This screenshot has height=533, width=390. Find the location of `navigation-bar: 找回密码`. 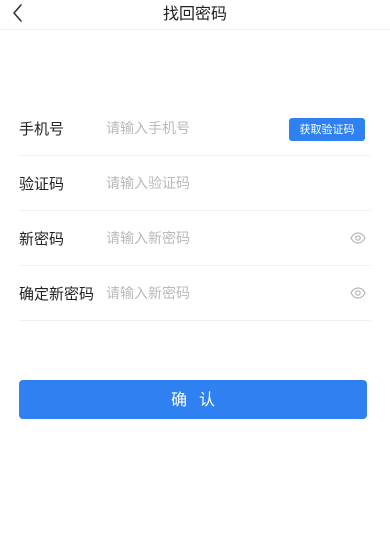

navigation-bar: 找回密码 is located at coordinates (195, 15).